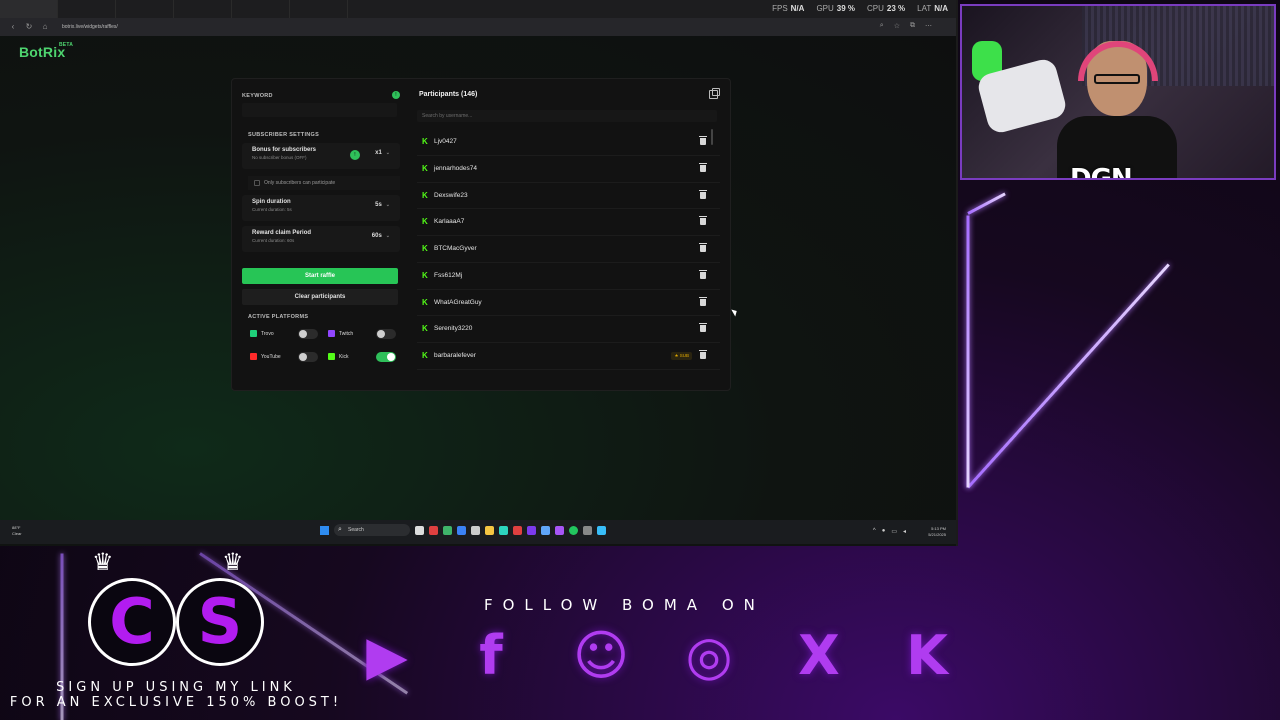  I want to click on volume-icon: ◂, so click(904, 531).